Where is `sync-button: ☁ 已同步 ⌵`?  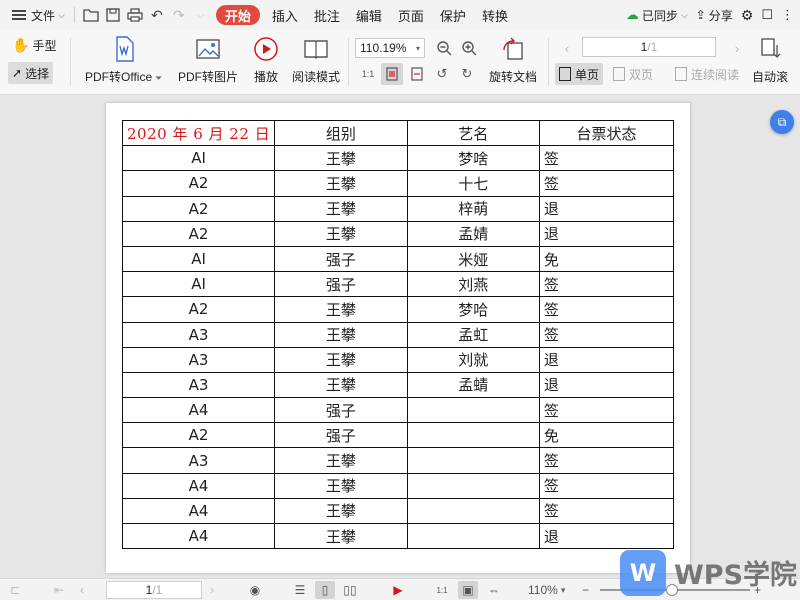 sync-button: ☁ 已同步 ⌵ is located at coordinates (657, 15).